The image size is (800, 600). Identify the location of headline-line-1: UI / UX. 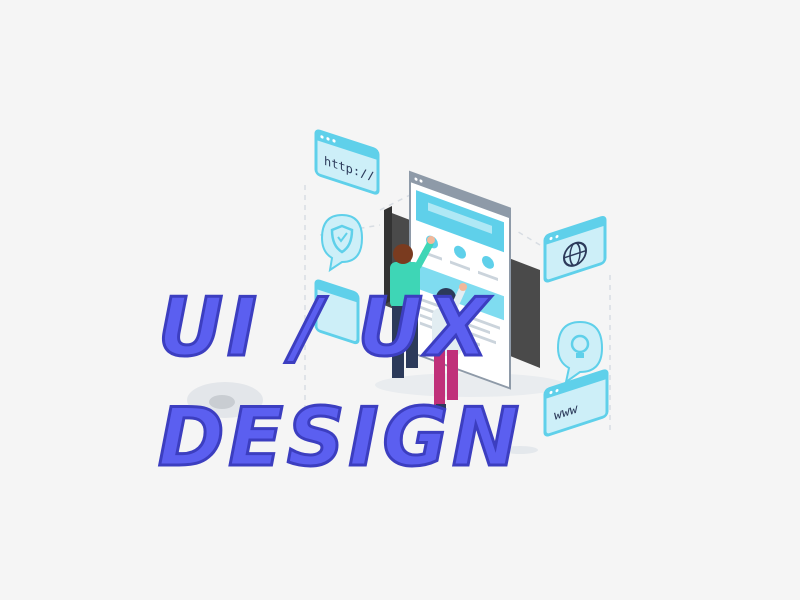
(324, 327).